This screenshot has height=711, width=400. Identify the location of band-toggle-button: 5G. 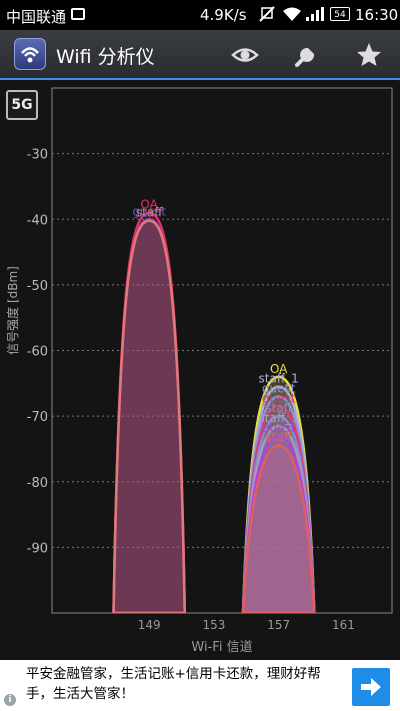
(22, 105).